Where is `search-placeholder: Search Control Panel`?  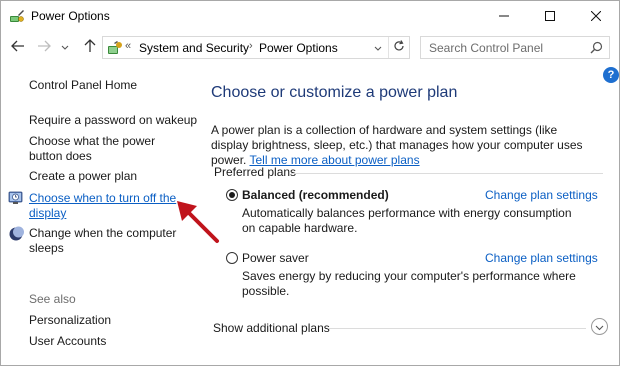 search-placeholder: Search Control Panel is located at coordinates (486, 48).